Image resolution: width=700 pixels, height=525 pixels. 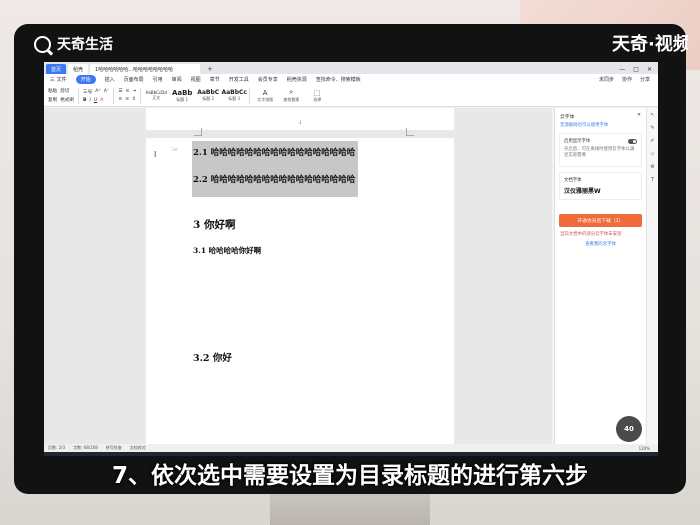 What do you see at coordinates (210, 69) in the screenshot?
I see `new-tab-button: +` at bounding box center [210, 69].